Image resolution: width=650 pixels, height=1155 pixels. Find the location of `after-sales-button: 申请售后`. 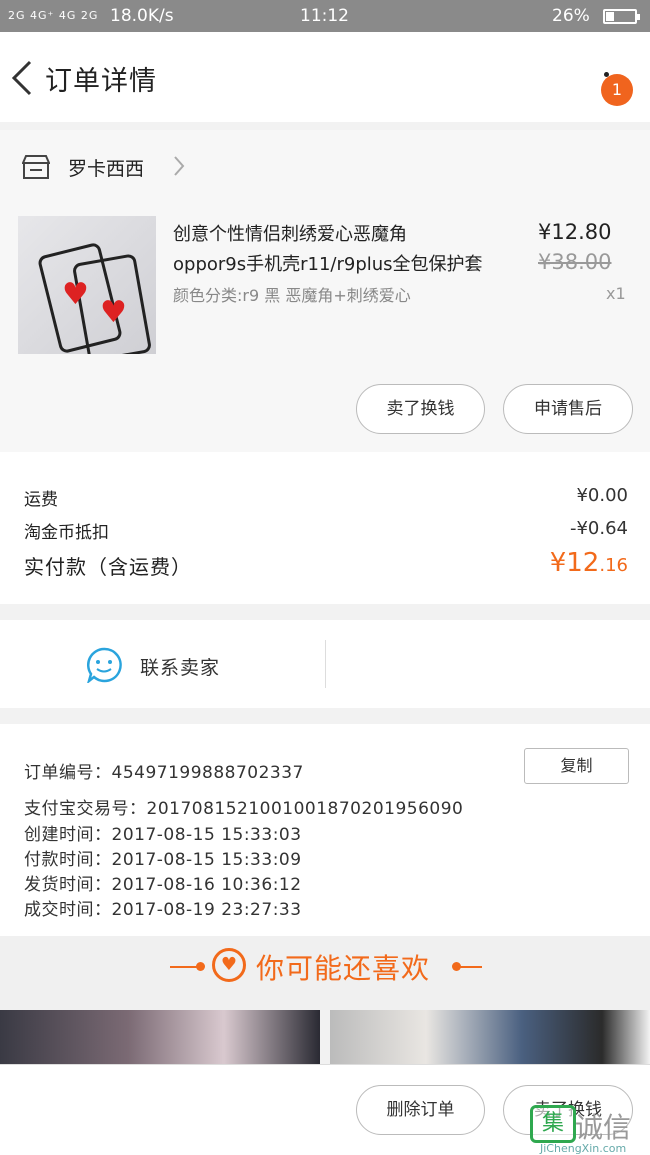

after-sales-button: 申请售后 is located at coordinates (568, 409).